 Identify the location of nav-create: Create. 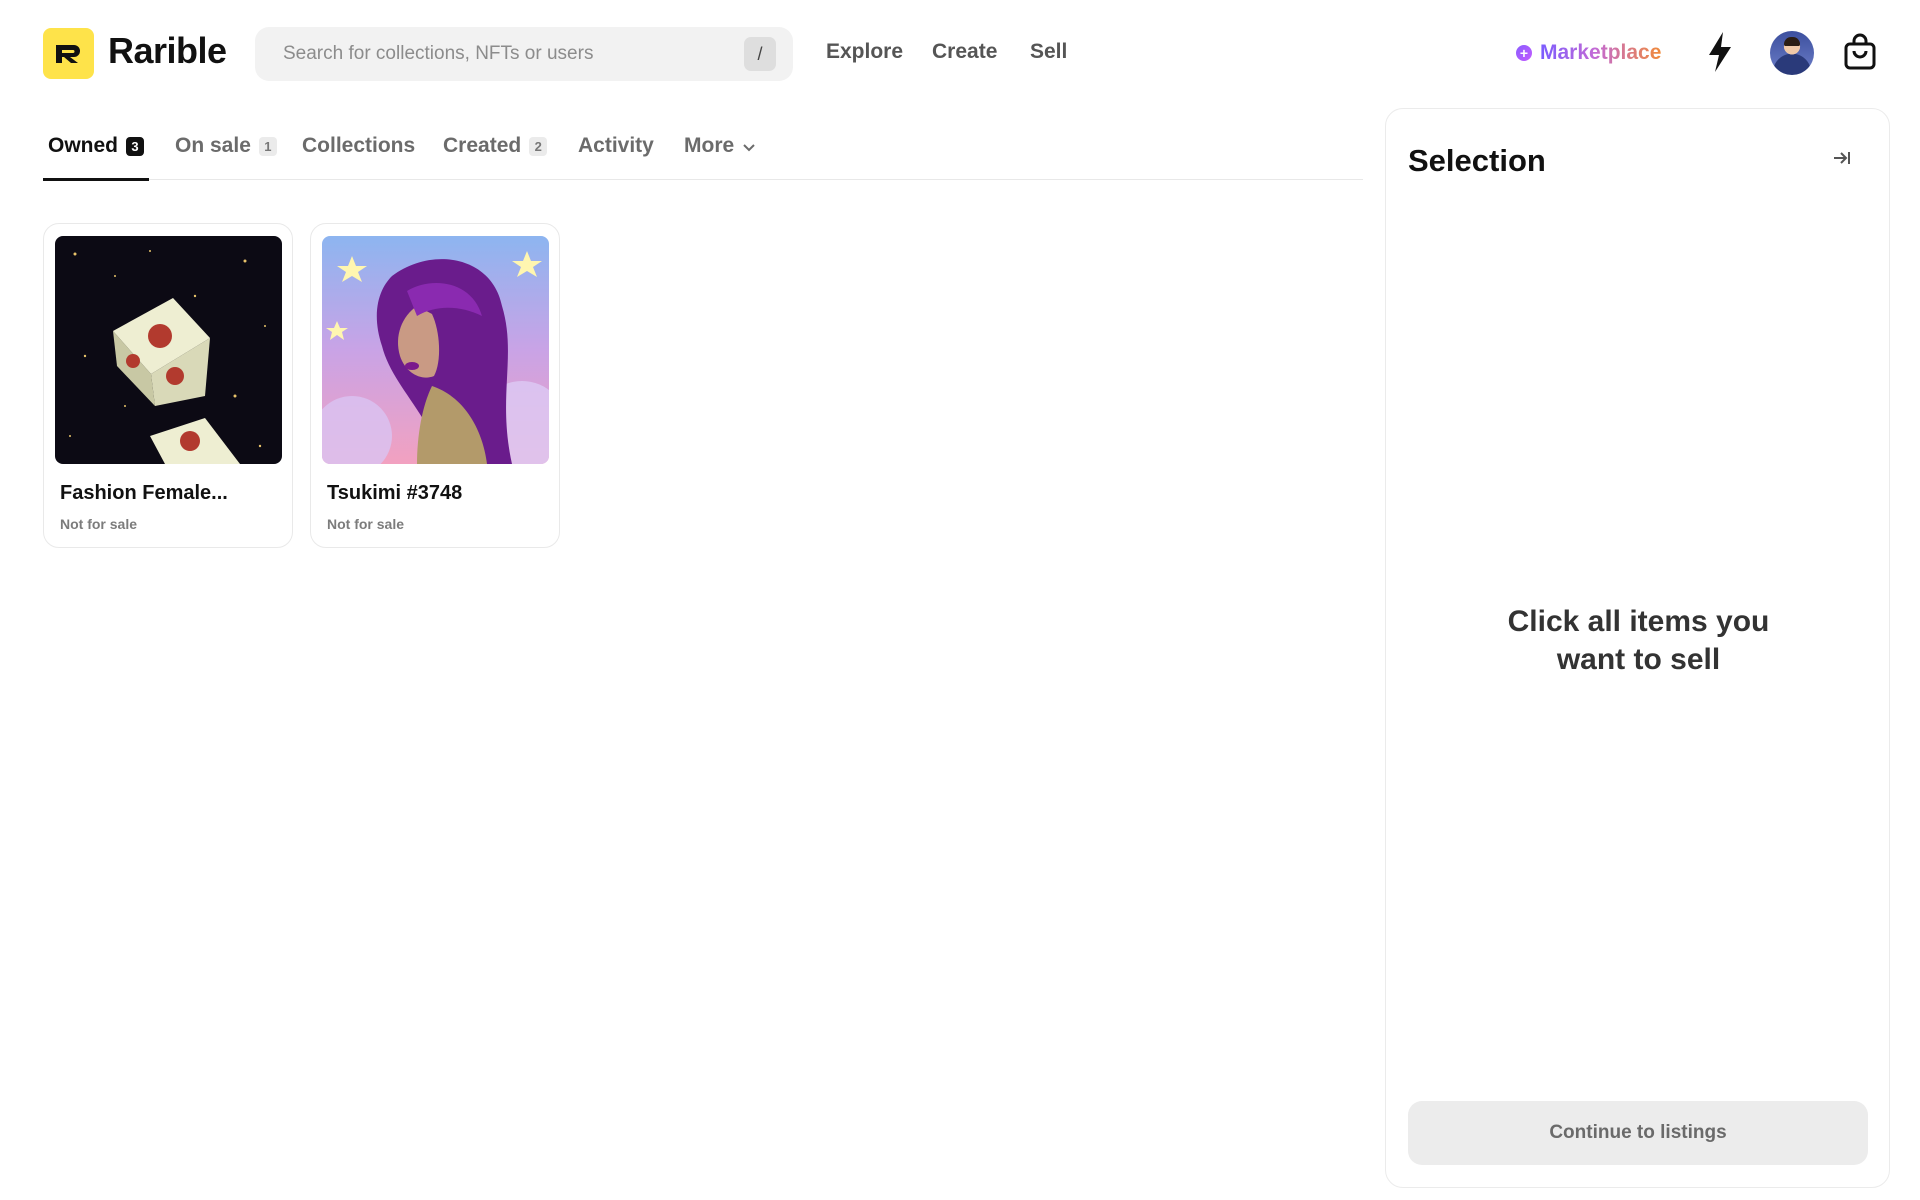
(964, 52).